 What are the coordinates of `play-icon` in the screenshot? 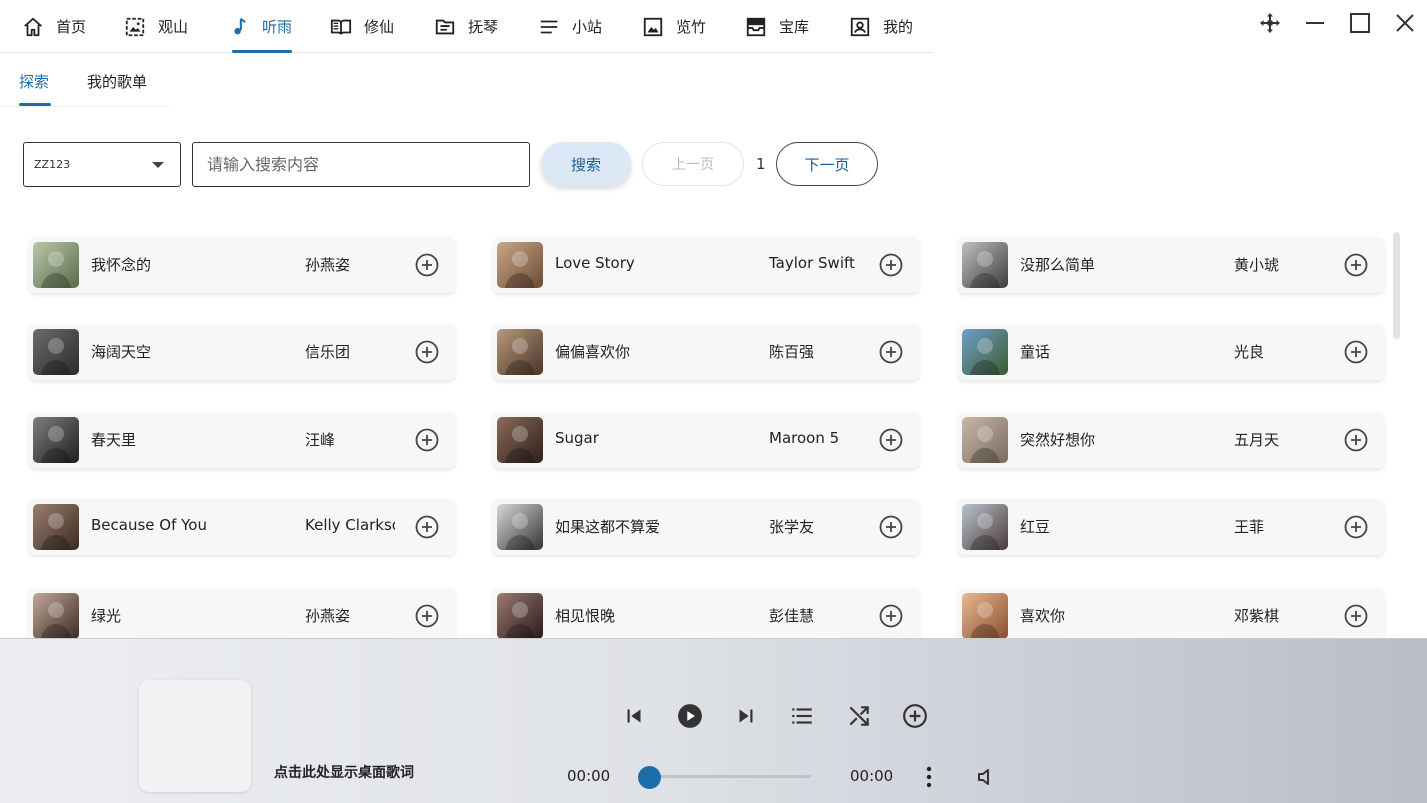 It's located at (690, 716).